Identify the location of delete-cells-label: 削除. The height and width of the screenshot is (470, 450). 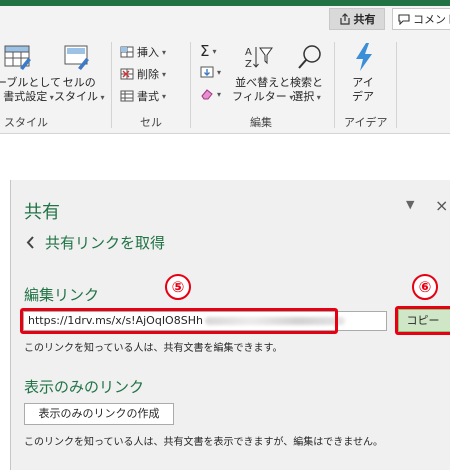
(148, 74).